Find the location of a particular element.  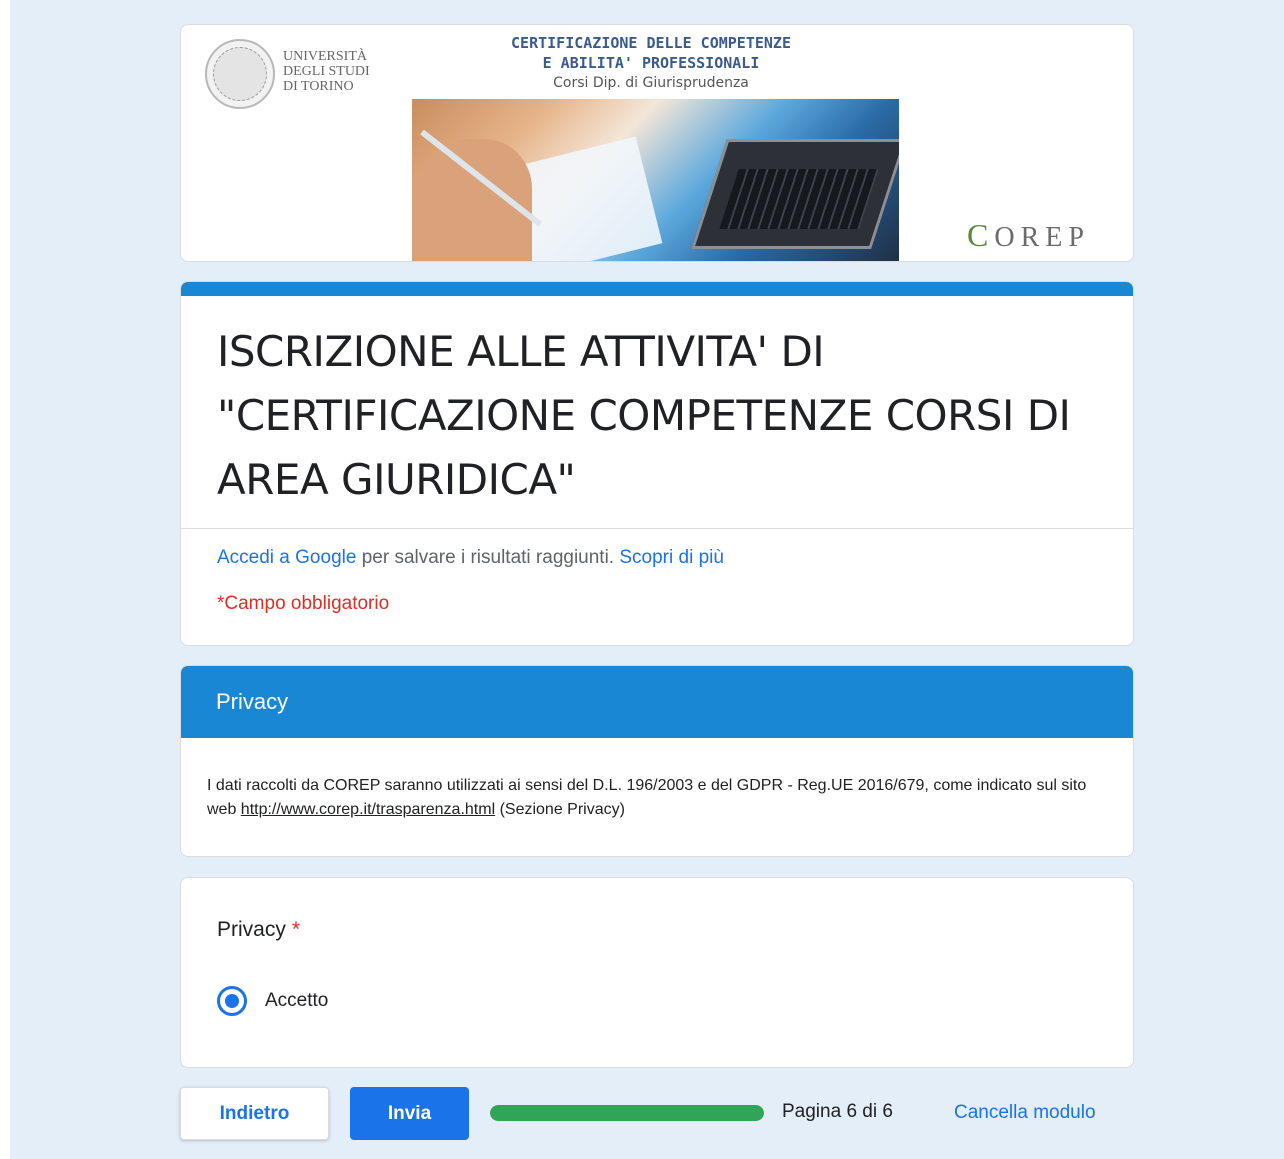

learn-more-link: Scopri di più is located at coordinates (671, 557).